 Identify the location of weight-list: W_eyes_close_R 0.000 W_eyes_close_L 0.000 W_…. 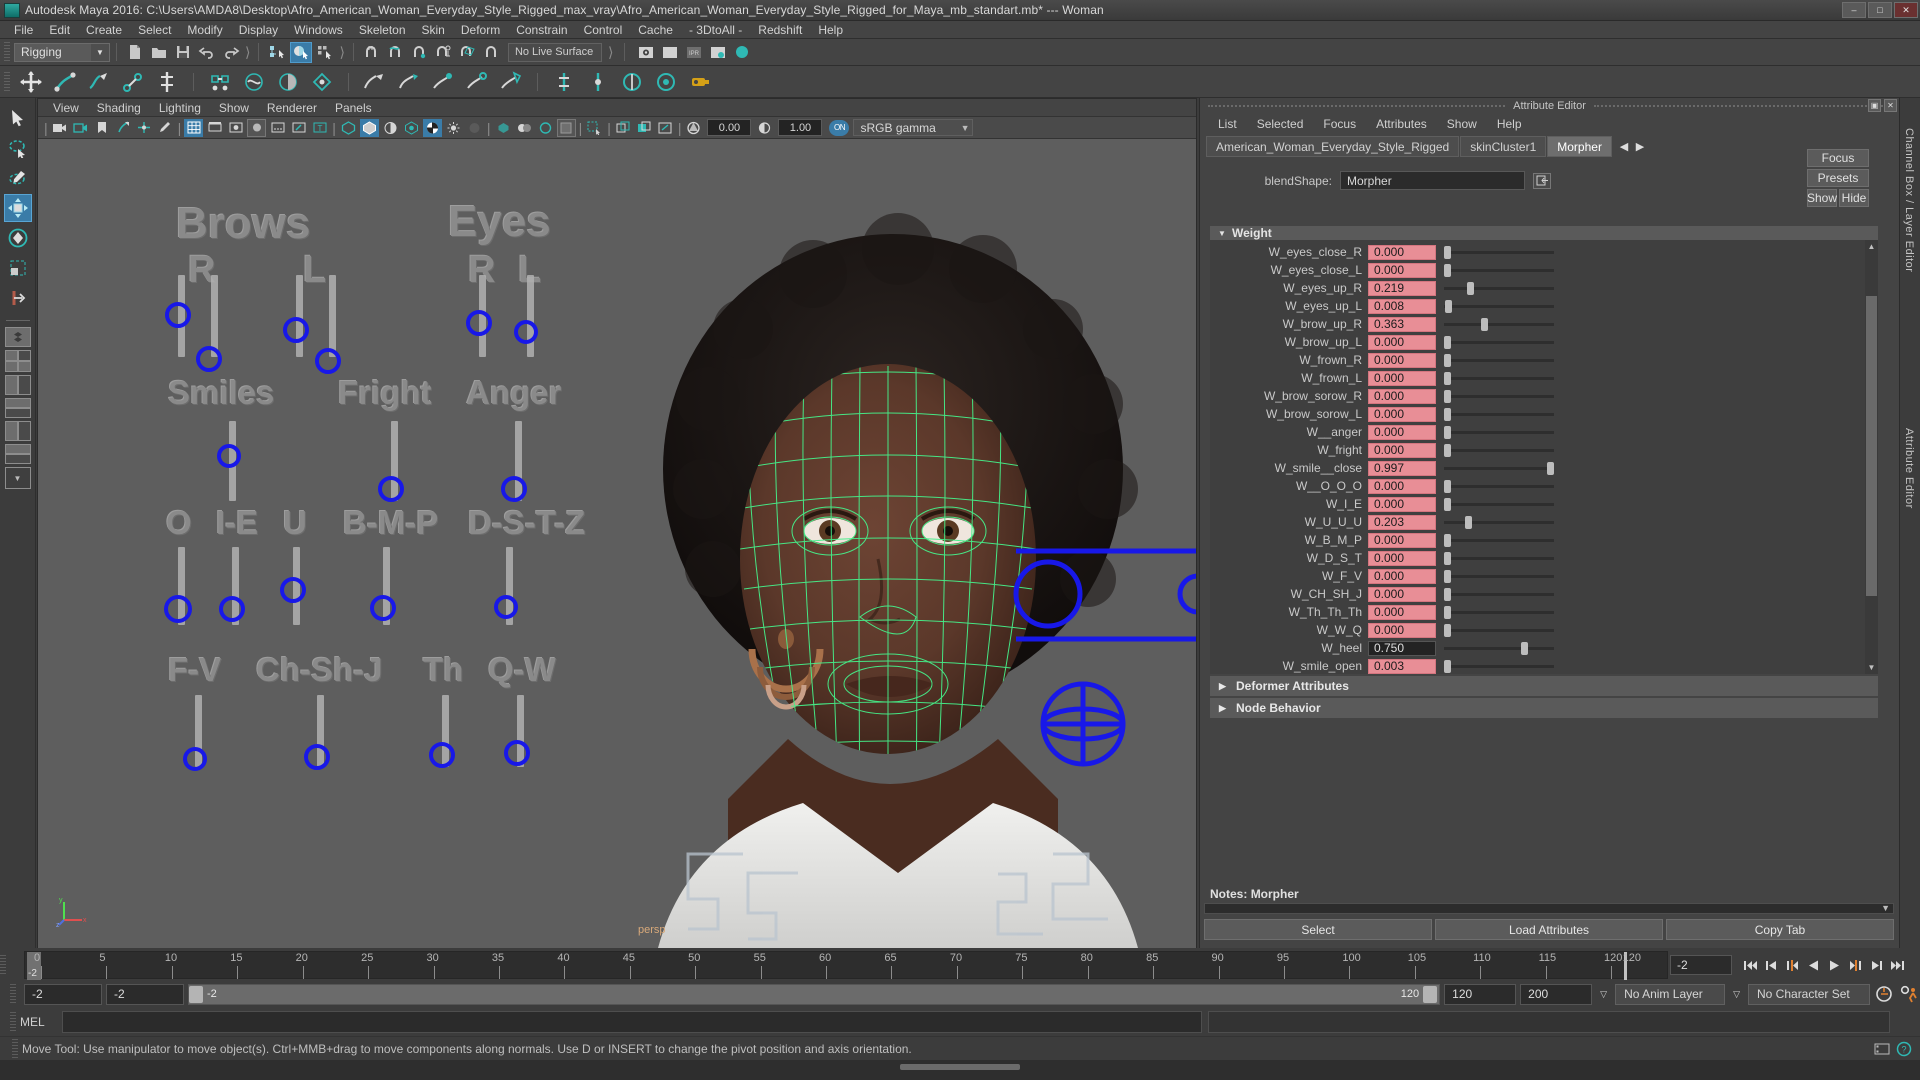
(1544, 457).